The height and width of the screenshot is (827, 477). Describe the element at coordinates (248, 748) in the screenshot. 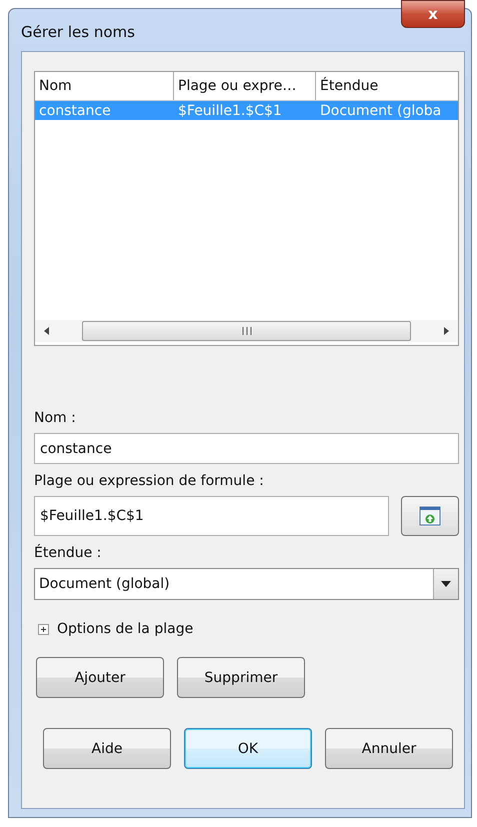

I see `dialog-button: OK` at that location.